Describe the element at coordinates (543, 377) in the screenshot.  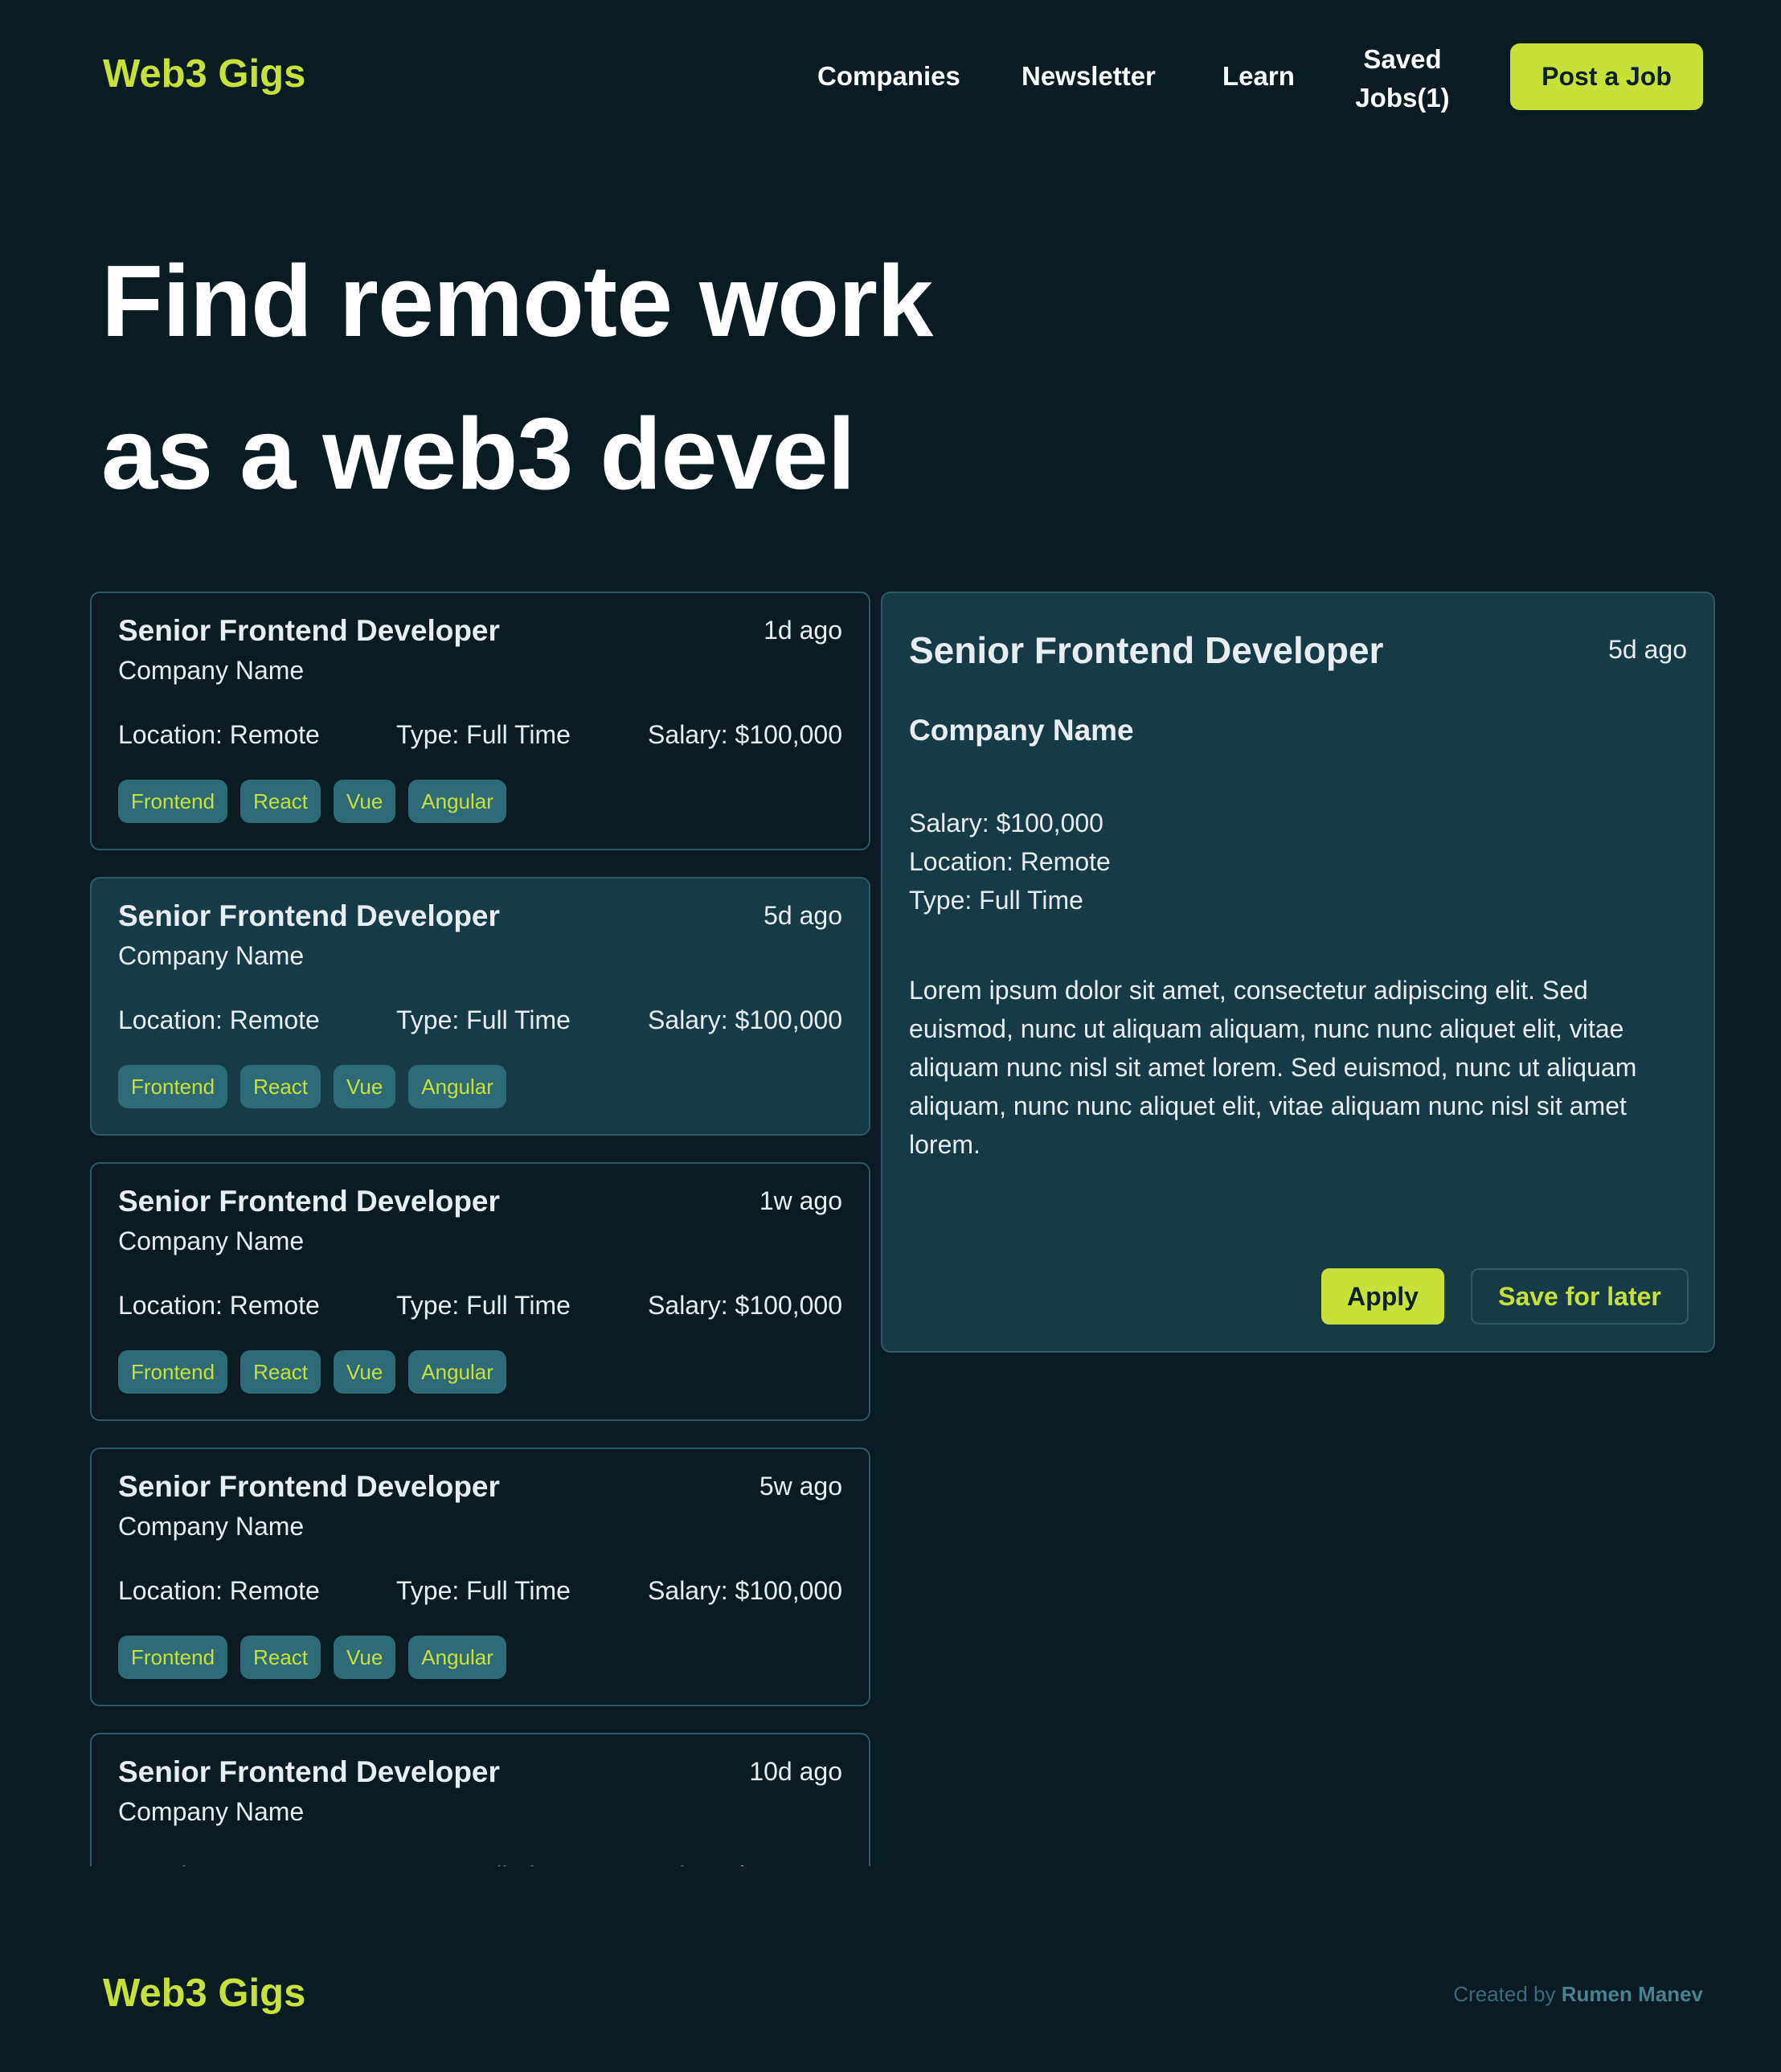
I see `hero-heading: Find remote work as a web3 devel` at that location.